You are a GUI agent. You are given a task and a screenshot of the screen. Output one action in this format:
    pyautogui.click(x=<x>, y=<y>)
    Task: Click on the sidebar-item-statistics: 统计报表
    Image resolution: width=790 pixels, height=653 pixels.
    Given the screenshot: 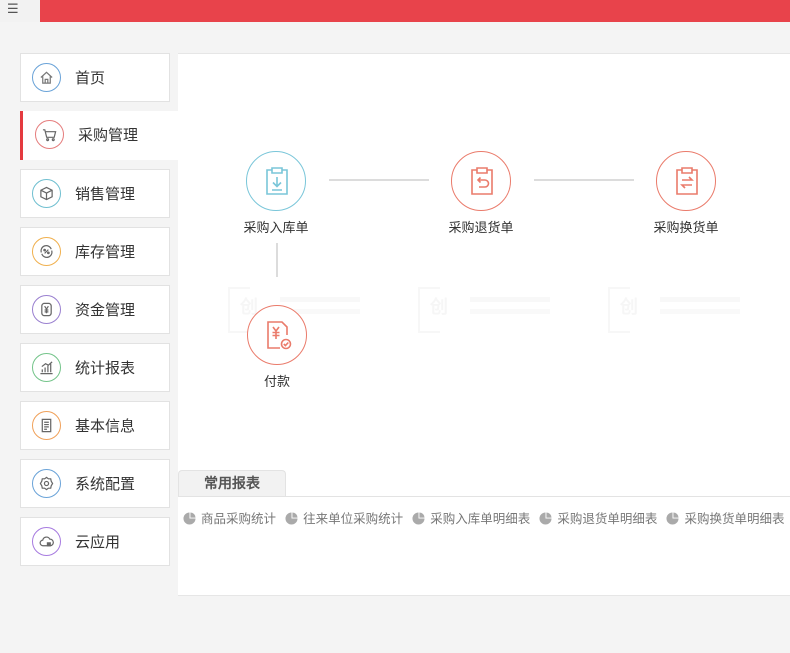 What is the action you would take?
    pyautogui.click(x=95, y=367)
    